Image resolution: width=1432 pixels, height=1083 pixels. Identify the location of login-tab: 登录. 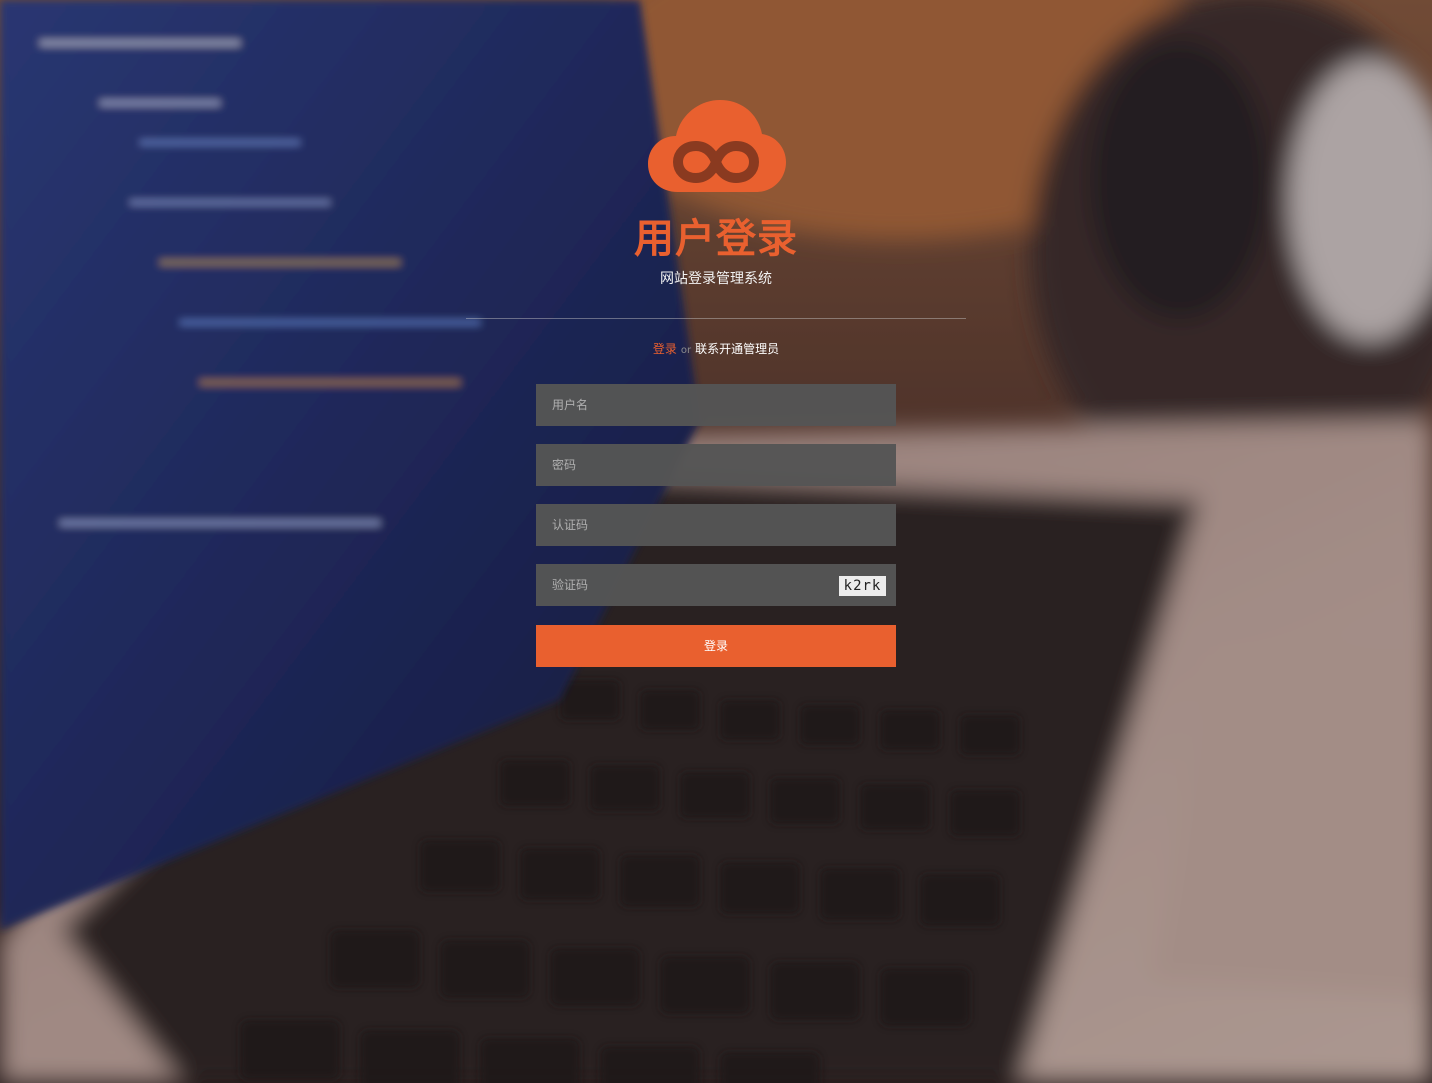
(665, 349).